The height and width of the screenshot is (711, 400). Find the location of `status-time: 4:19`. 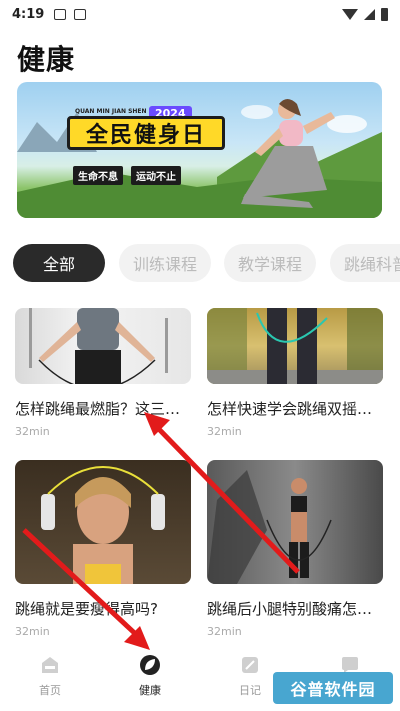

status-time: 4:19 is located at coordinates (28, 14).